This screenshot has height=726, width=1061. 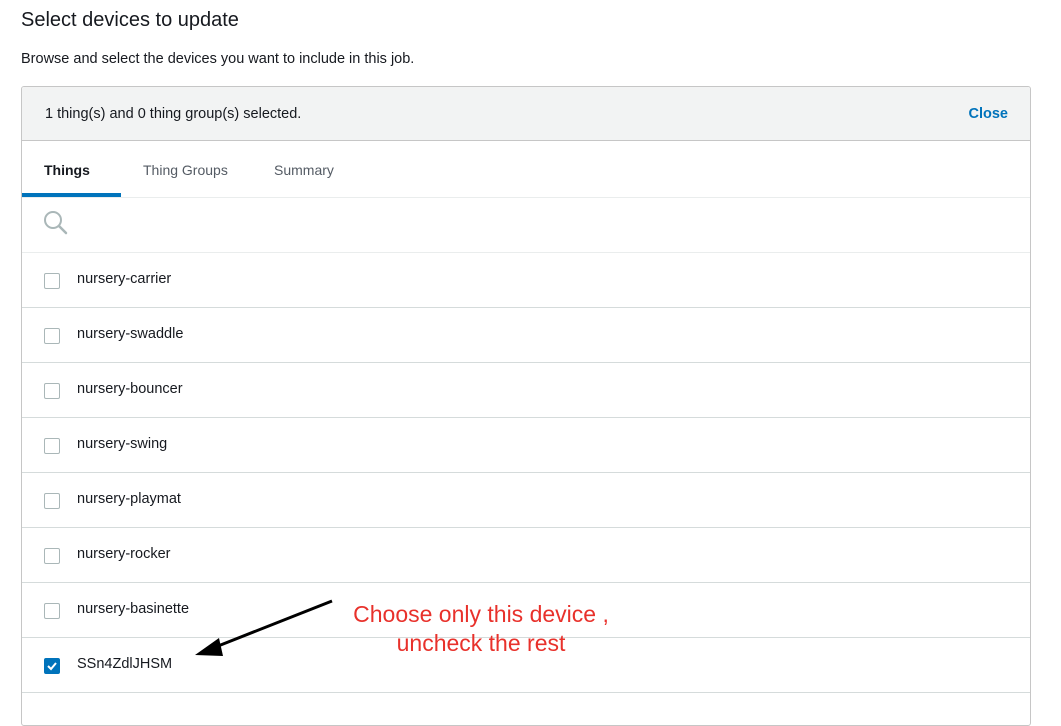 What do you see at coordinates (124, 279) in the screenshot?
I see `thing-name: nursery-carrier` at bounding box center [124, 279].